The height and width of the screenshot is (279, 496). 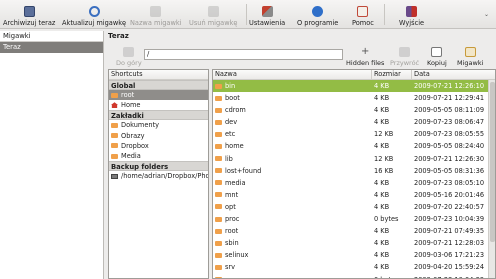 What do you see at coordinates (453, 75) in the screenshot?
I see `column-header-date: Data` at bounding box center [453, 75].